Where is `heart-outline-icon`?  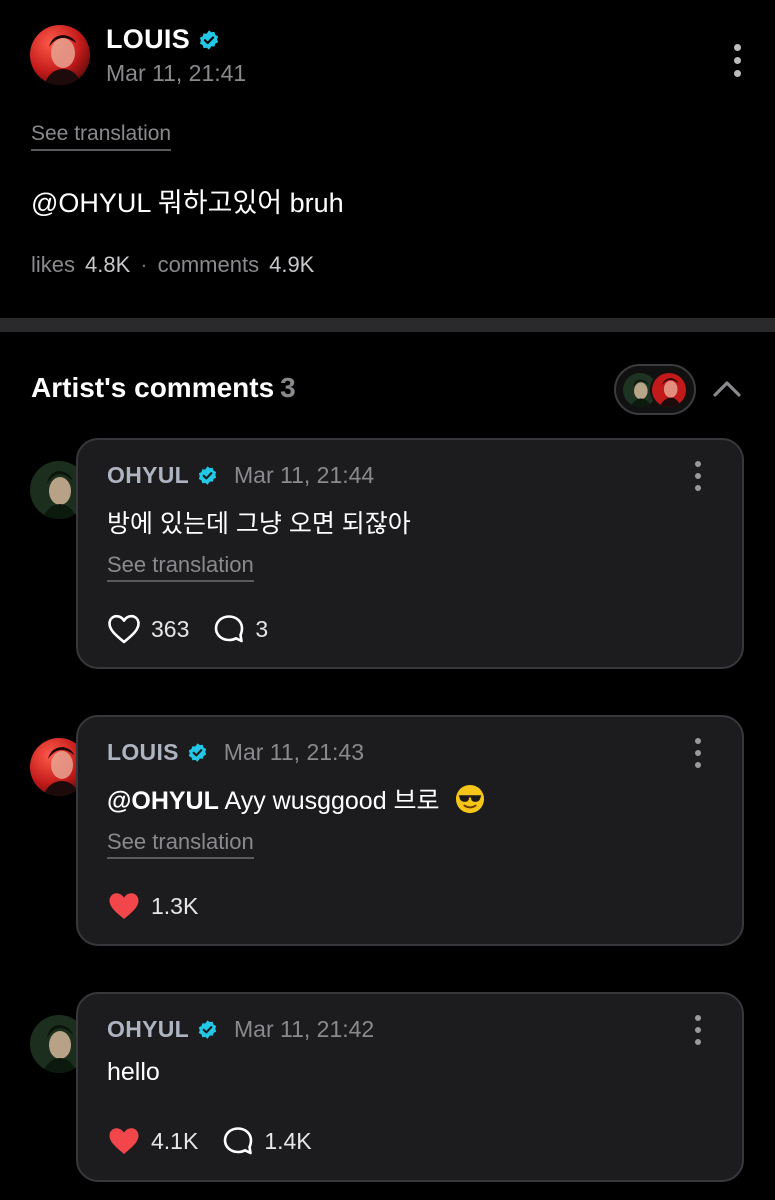 heart-outline-icon is located at coordinates (124, 629).